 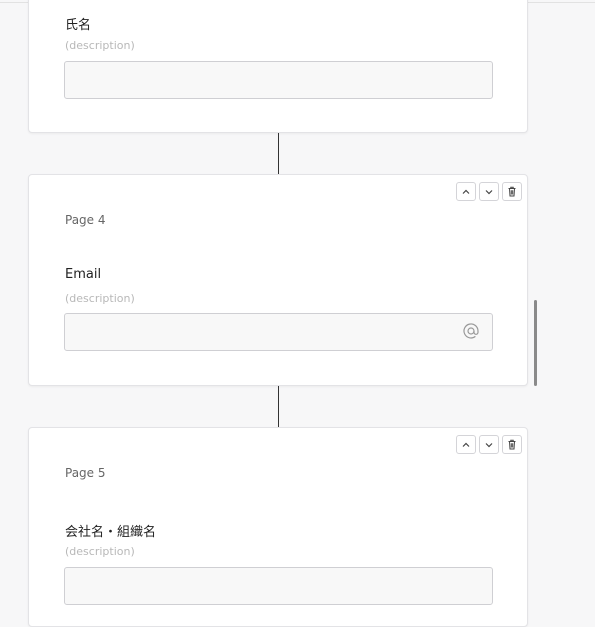 I want to click on vertical-scrollbar-thumb, so click(x=535, y=343).